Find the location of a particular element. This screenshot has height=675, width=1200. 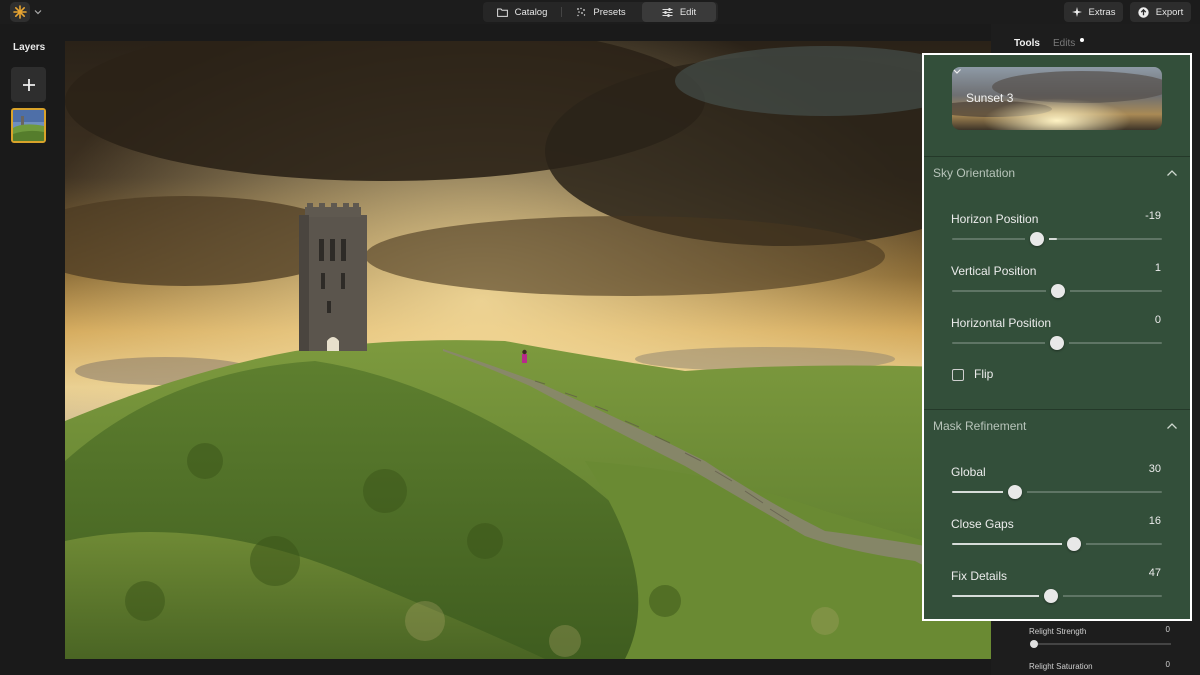

tab-catalog-label: Catalog is located at coordinates (531, 12).